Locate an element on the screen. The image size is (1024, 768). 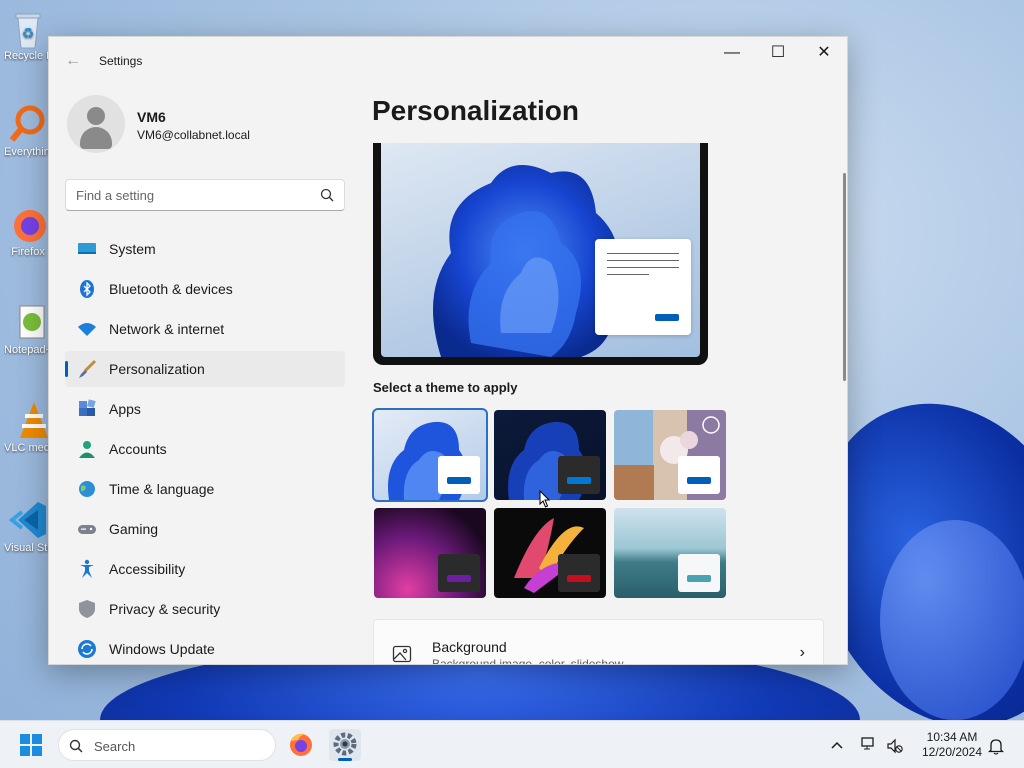
accessibility-icon is located at coordinates (87, 568).